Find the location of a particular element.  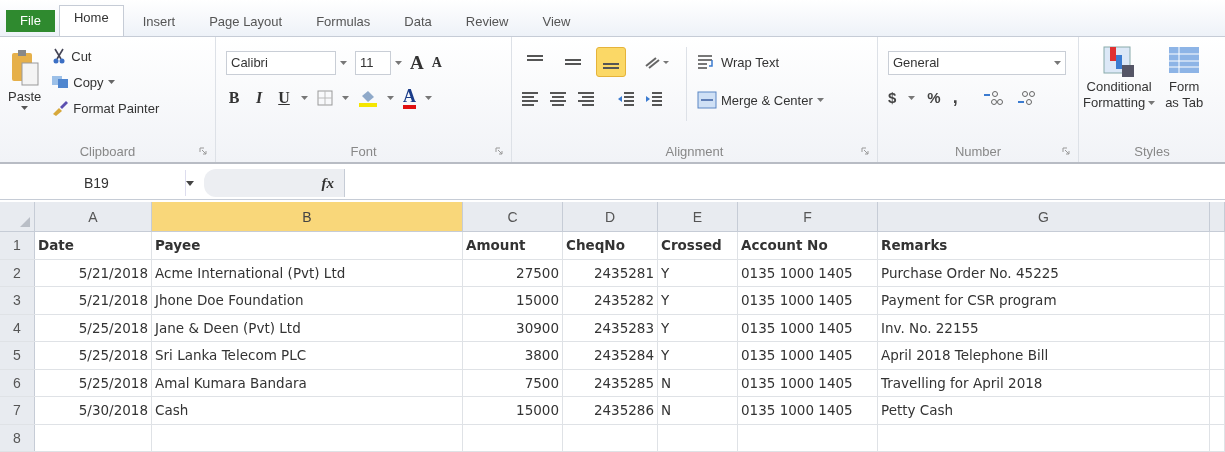

table-cell: 30900 is located at coordinates (537, 327).